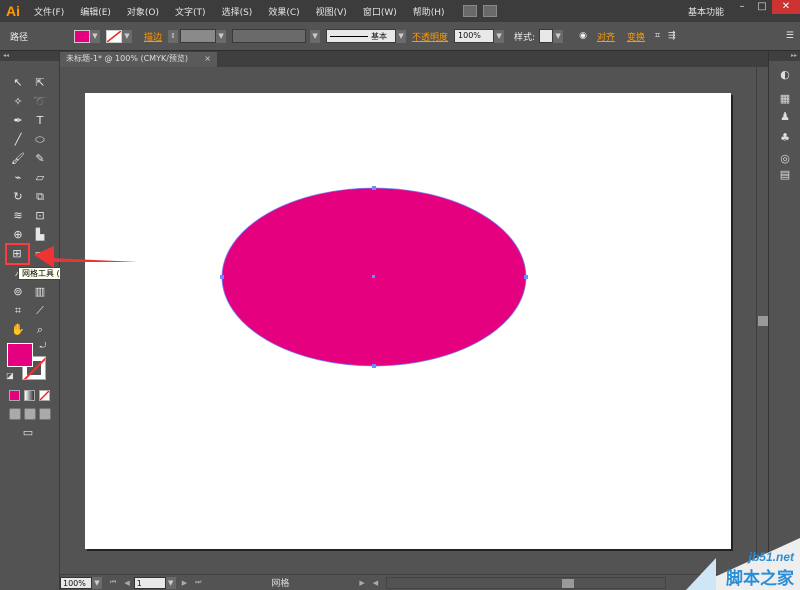 The width and height of the screenshot is (800, 590). What do you see at coordinates (173, 36) in the screenshot?
I see `stroke-weight-stepper-icon: ⇕` at bounding box center [173, 36].